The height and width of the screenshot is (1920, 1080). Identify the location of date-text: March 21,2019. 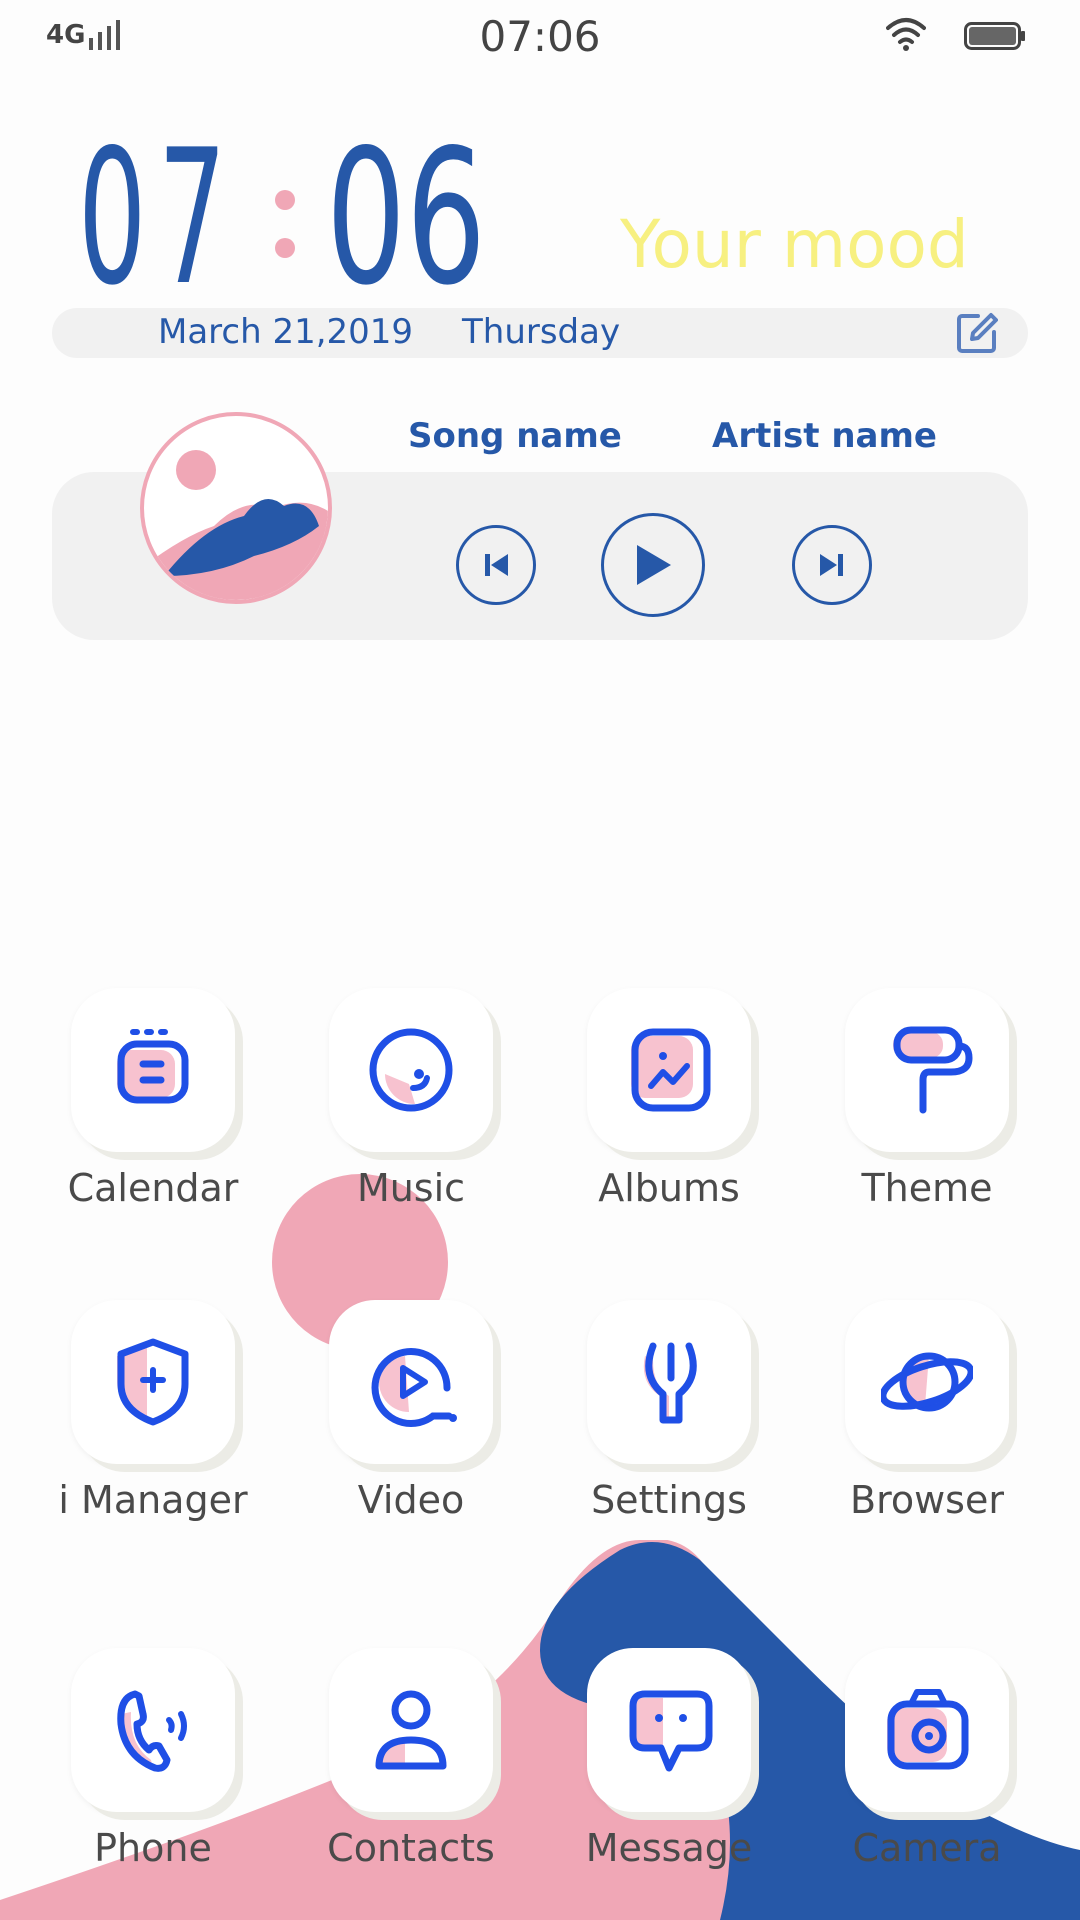
(286, 332).